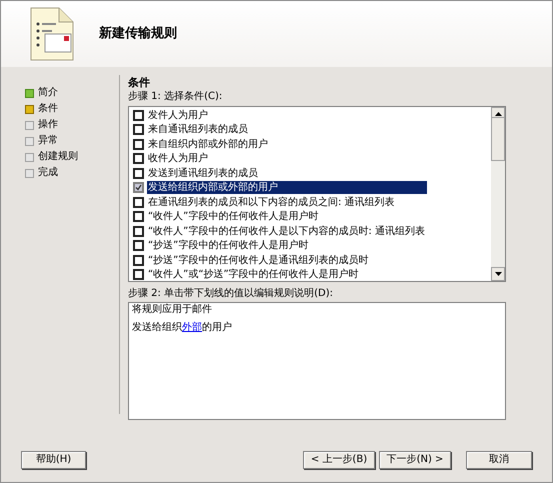 This screenshot has height=483, width=553. Describe the element at coordinates (499, 460) in the screenshot. I see `cancel-button: 取消` at that location.